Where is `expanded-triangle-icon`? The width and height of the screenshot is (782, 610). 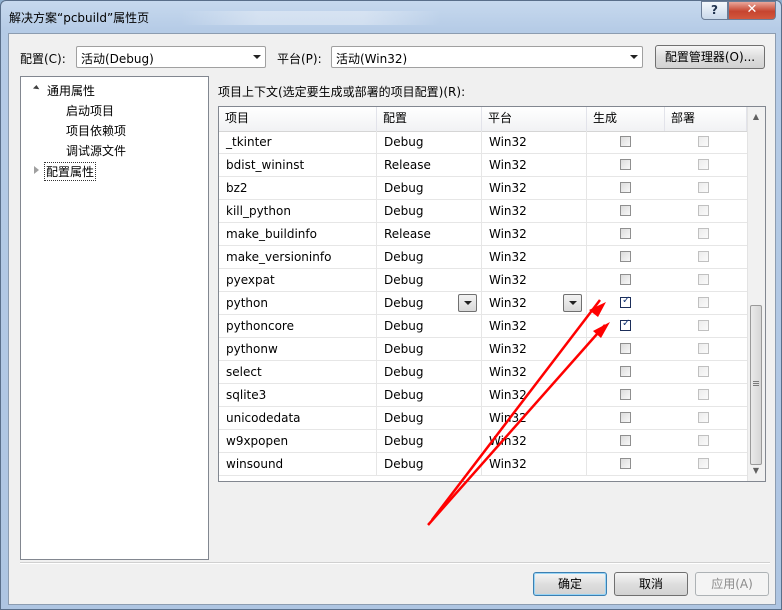
expanded-triangle-icon is located at coordinates (36, 88).